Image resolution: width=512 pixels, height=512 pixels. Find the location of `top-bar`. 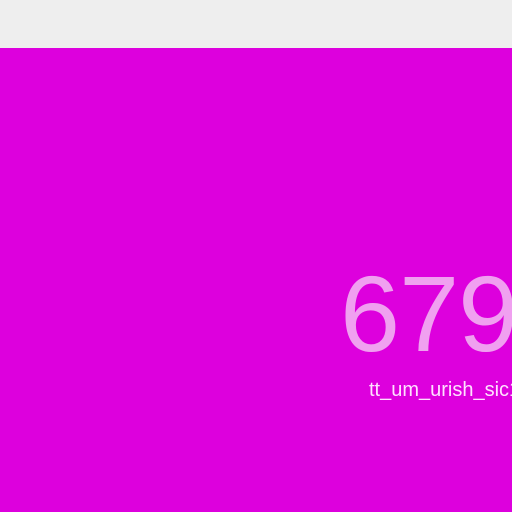

top-bar is located at coordinates (256, 24).